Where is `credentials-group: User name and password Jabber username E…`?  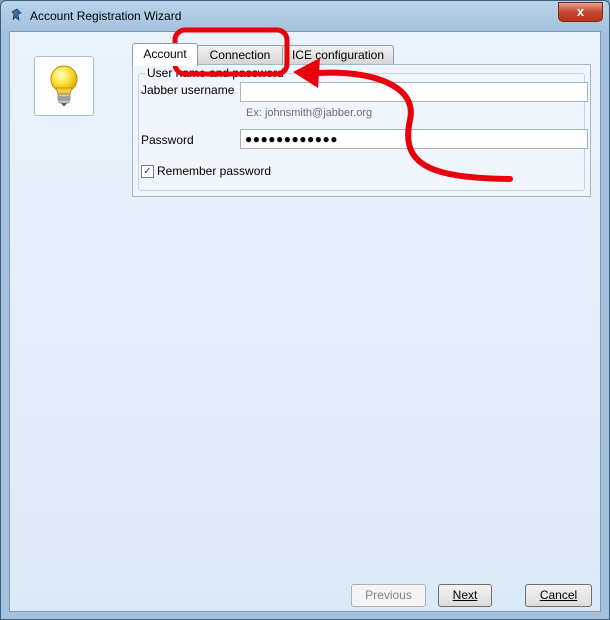 credentials-group: User name and password Jabber username E… is located at coordinates (363, 128).